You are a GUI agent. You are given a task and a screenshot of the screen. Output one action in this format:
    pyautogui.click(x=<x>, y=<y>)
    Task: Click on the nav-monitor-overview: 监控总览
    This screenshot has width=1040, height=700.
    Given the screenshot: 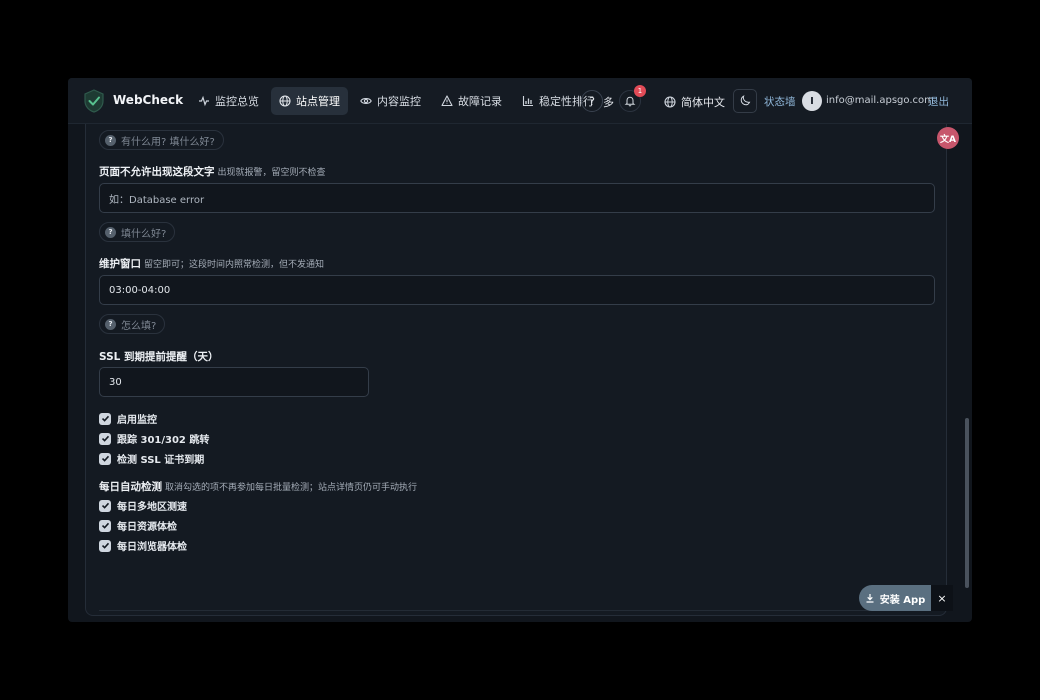 What is the action you would take?
    pyautogui.click(x=228, y=101)
    